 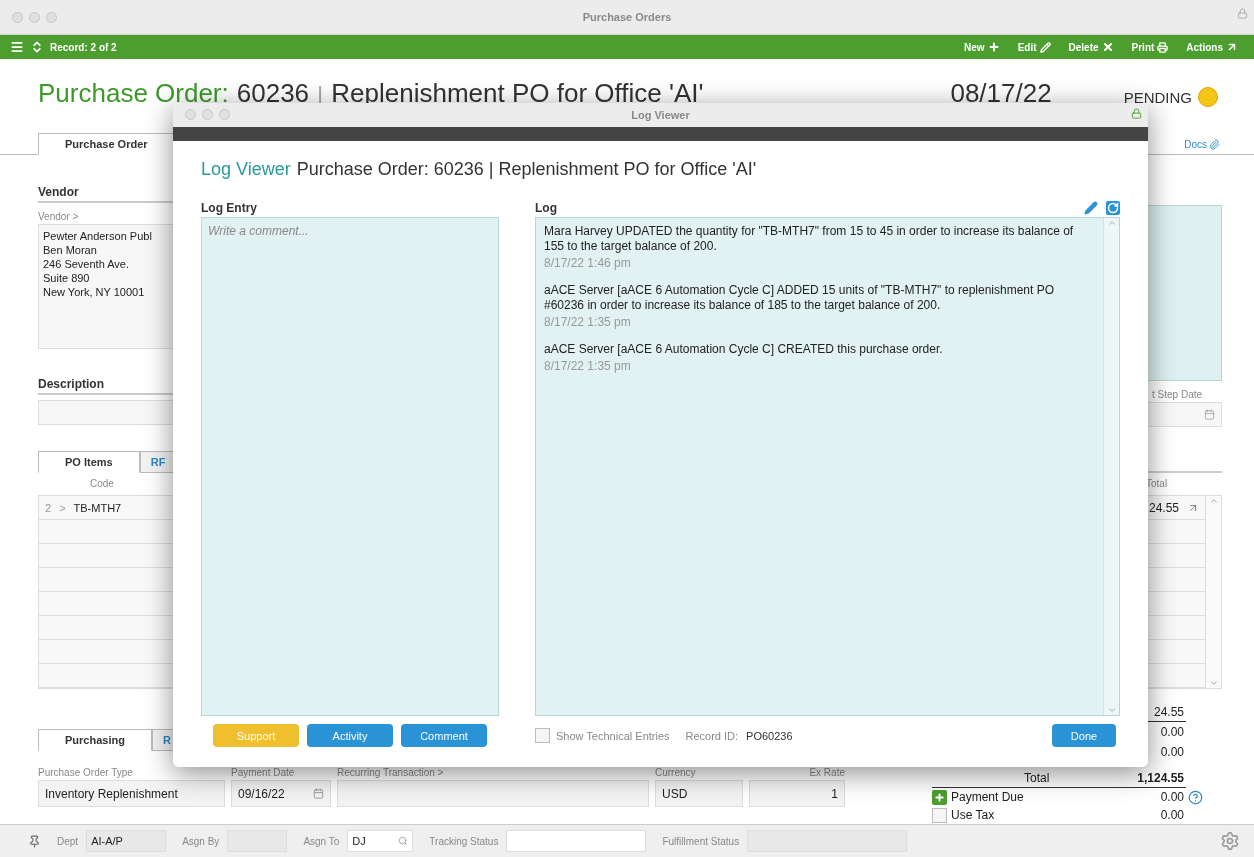 What do you see at coordinates (133, 93) in the screenshot?
I see `record-title-label: Purchase Order:` at bounding box center [133, 93].